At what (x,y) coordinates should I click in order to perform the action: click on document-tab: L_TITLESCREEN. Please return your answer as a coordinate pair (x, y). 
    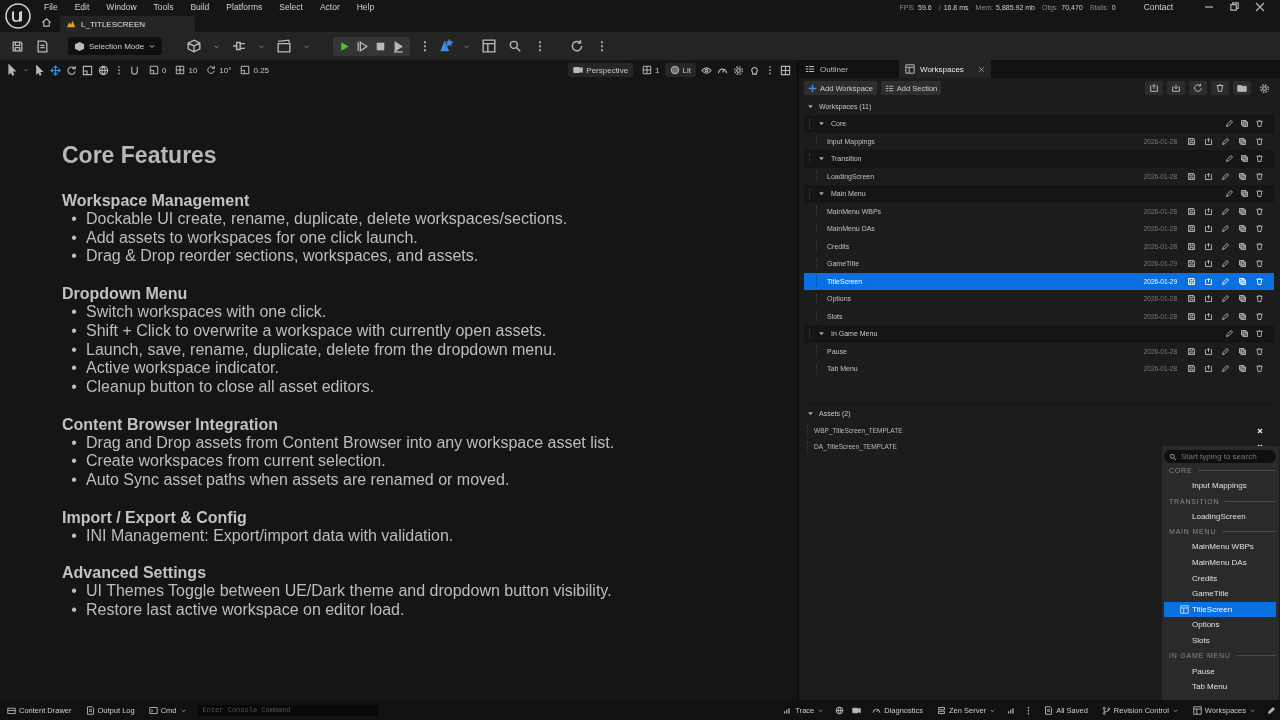
    Looking at the image, I should click on (128, 24).